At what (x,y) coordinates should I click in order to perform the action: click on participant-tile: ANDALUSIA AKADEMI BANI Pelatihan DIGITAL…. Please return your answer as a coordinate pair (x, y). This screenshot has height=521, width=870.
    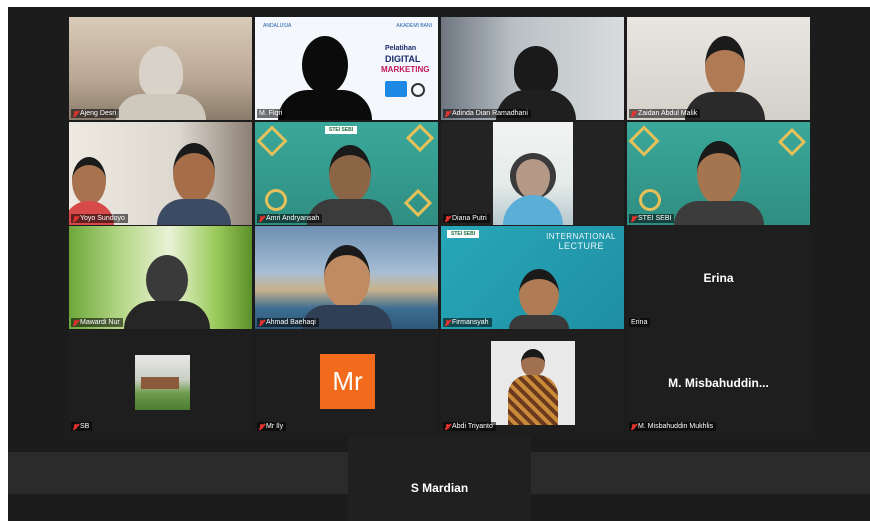
    Looking at the image, I should click on (346, 68).